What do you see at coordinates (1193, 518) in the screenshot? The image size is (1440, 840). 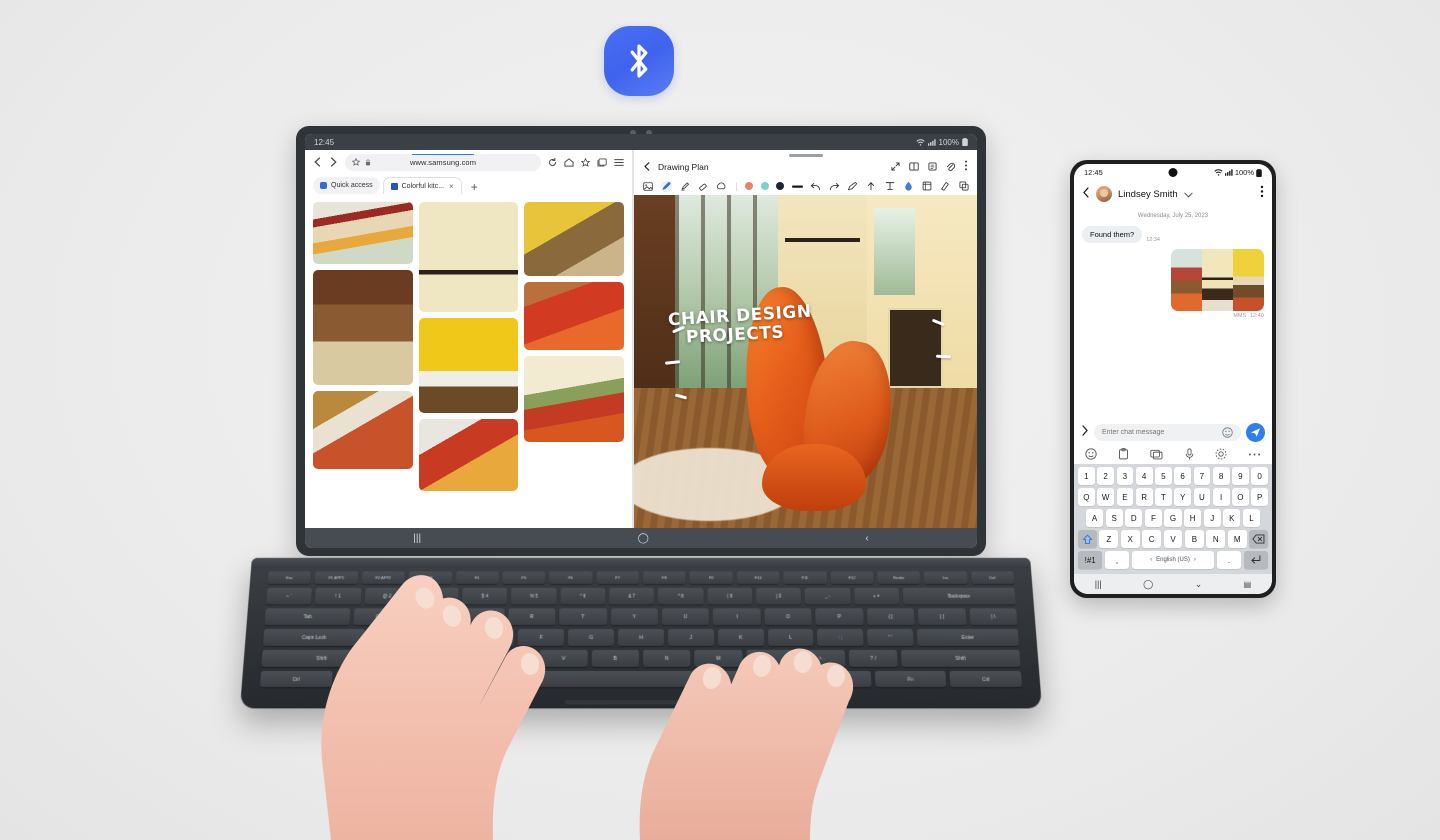 I see `key-h: H` at bounding box center [1193, 518].